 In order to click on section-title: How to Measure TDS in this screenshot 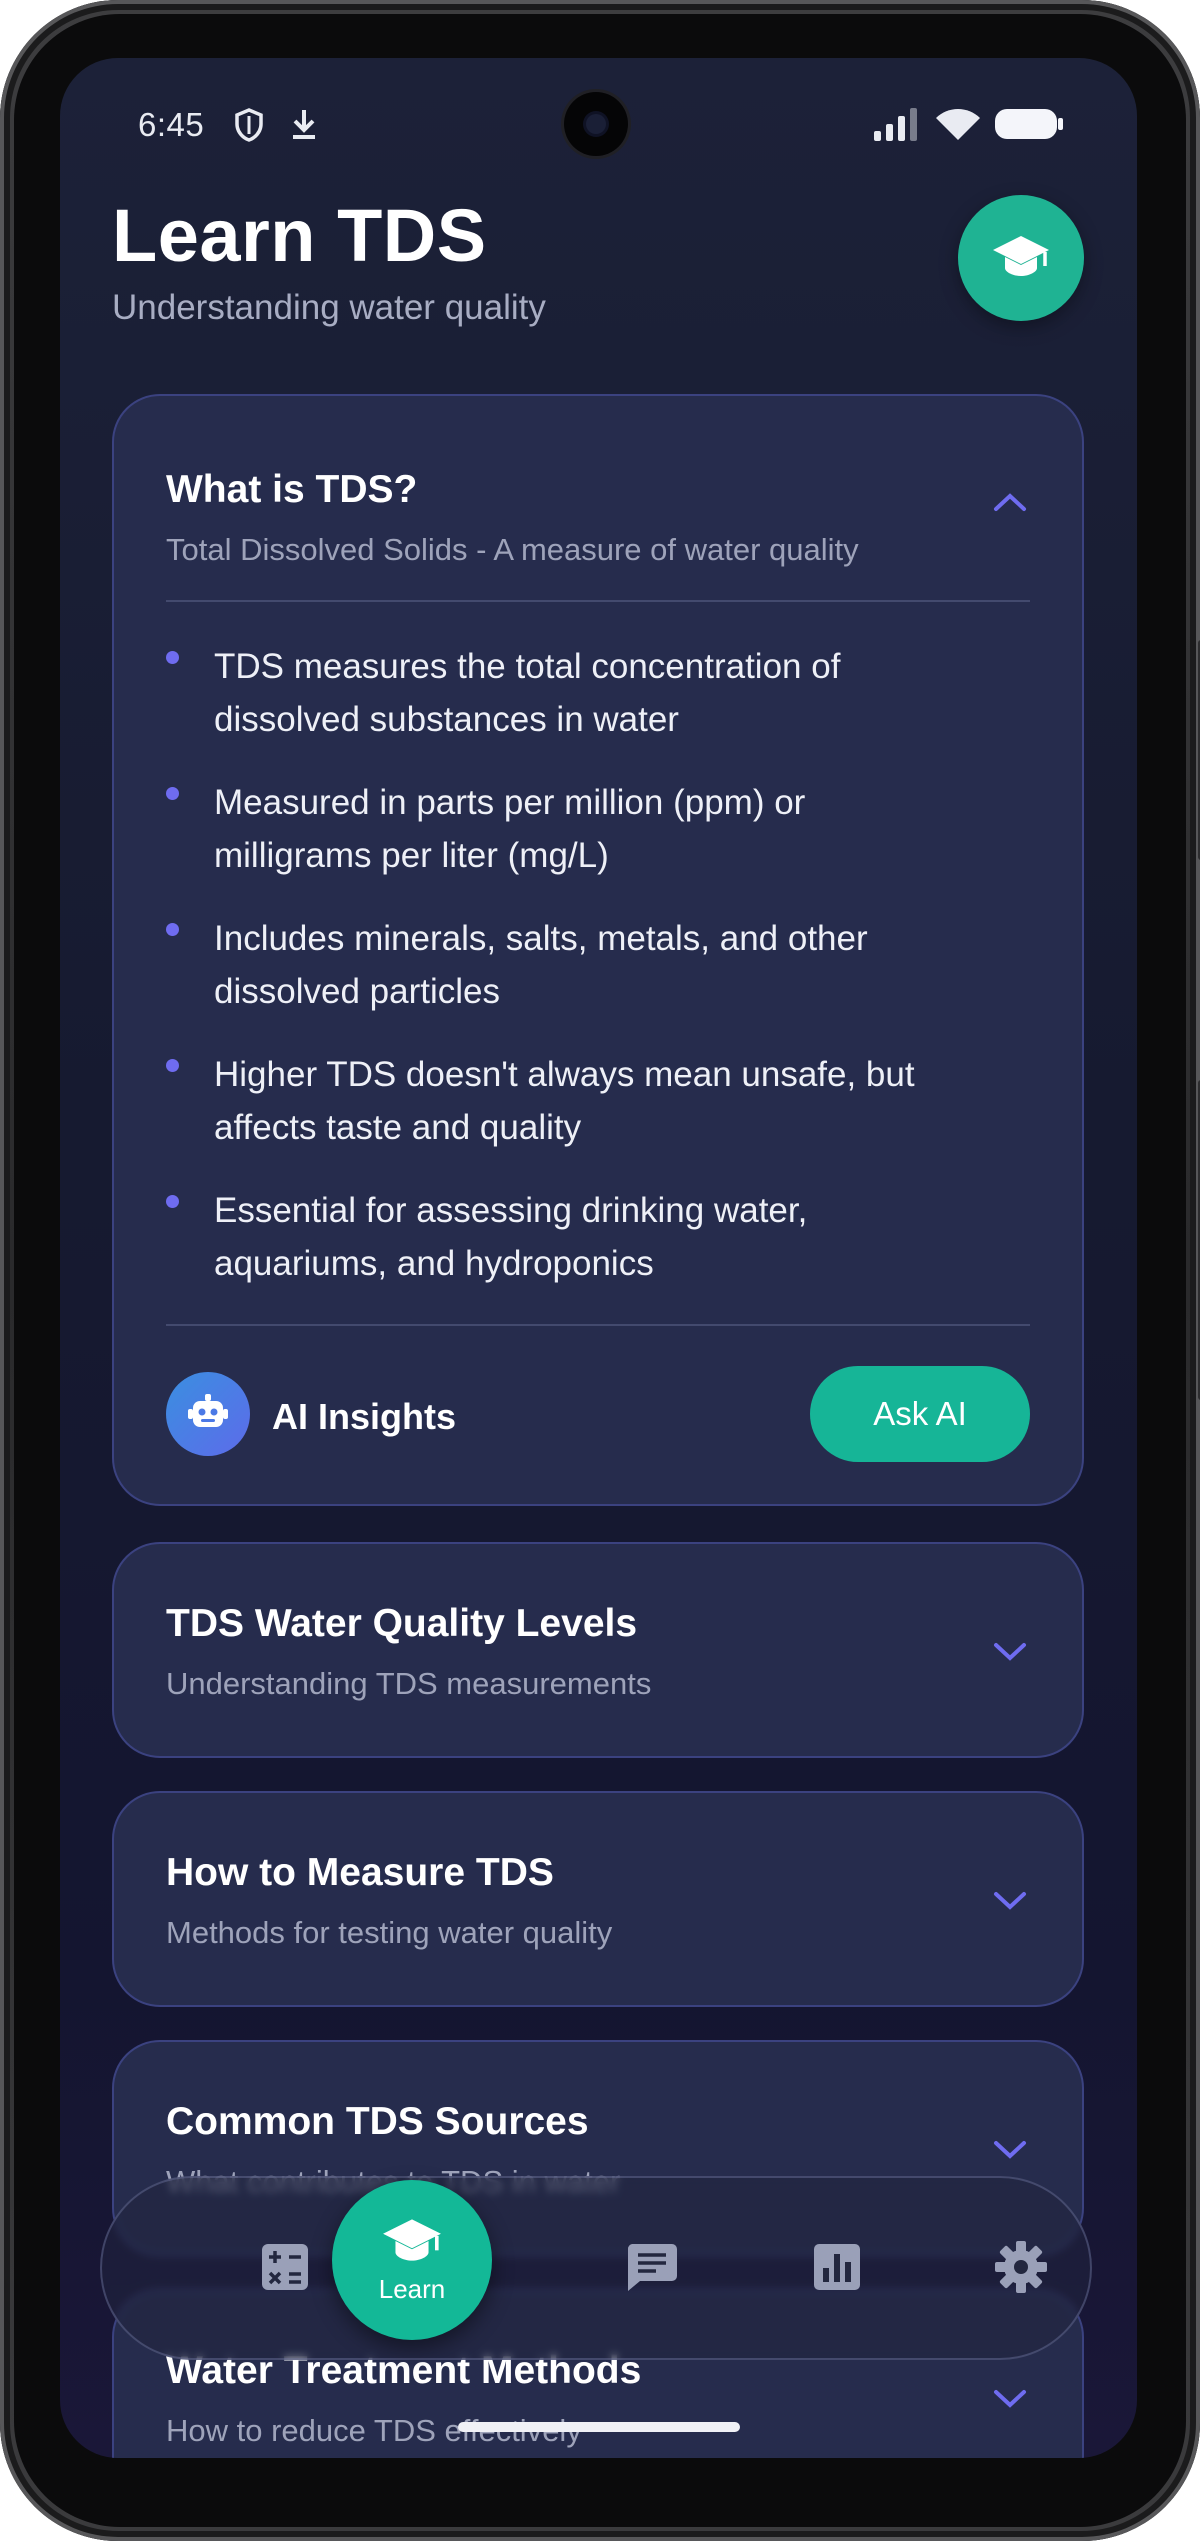, I will do `click(360, 1872)`.